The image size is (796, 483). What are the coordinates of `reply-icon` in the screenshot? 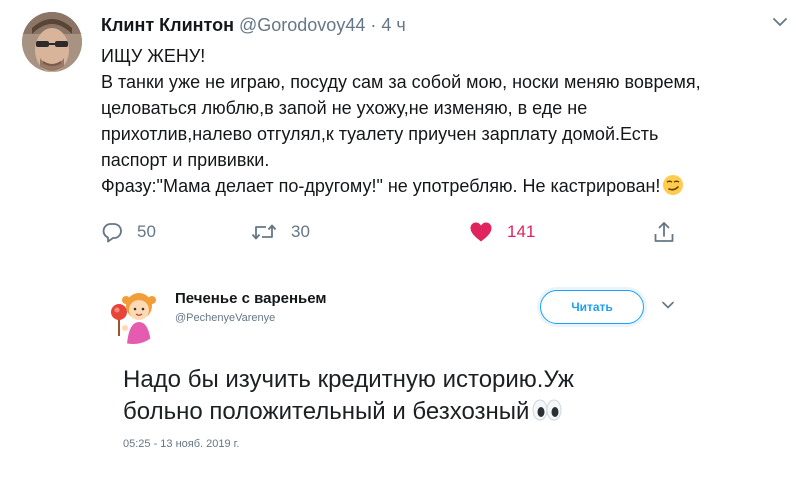 It's located at (112, 233).